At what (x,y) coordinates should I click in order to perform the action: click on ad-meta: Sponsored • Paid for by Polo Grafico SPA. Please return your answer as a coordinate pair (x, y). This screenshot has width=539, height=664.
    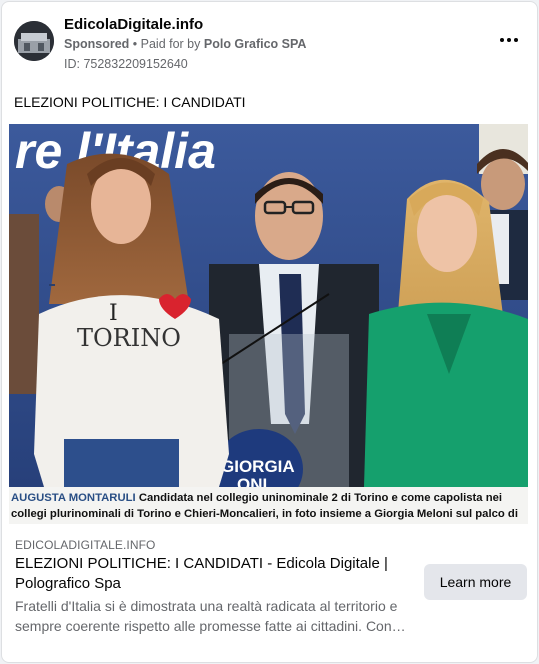
    Looking at the image, I should click on (185, 44).